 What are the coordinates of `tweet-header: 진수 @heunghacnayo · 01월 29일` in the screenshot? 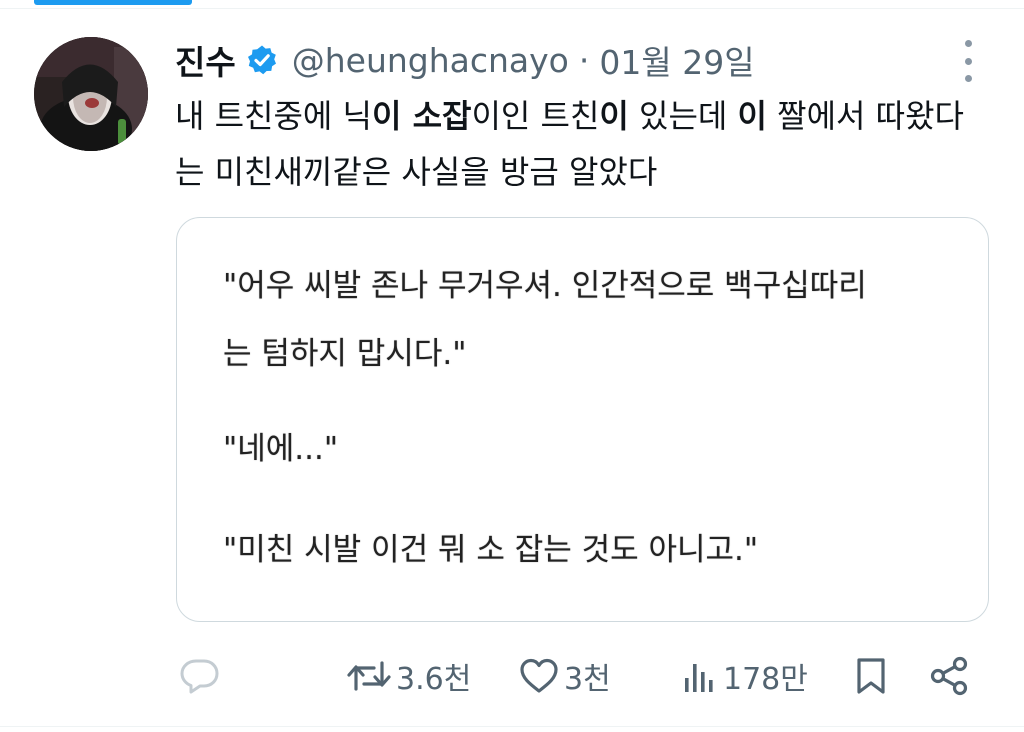 It's located at (465, 60).